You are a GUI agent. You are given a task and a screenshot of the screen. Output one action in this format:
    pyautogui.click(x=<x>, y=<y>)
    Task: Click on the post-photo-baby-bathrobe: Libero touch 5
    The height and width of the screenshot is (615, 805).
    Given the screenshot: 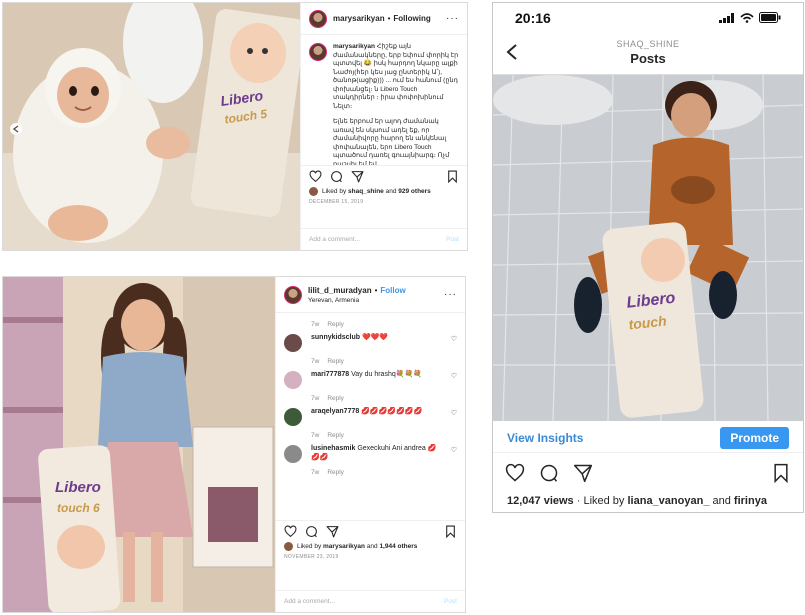 What is the action you would take?
    pyautogui.click(x=152, y=126)
    